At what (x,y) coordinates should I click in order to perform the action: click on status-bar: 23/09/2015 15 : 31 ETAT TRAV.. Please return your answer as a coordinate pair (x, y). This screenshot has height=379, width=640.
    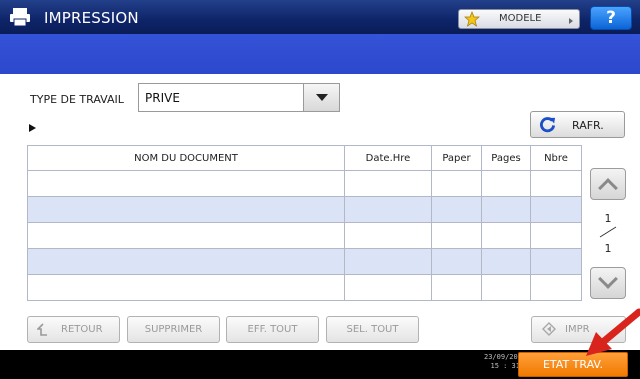
    Looking at the image, I should click on (320, 364).